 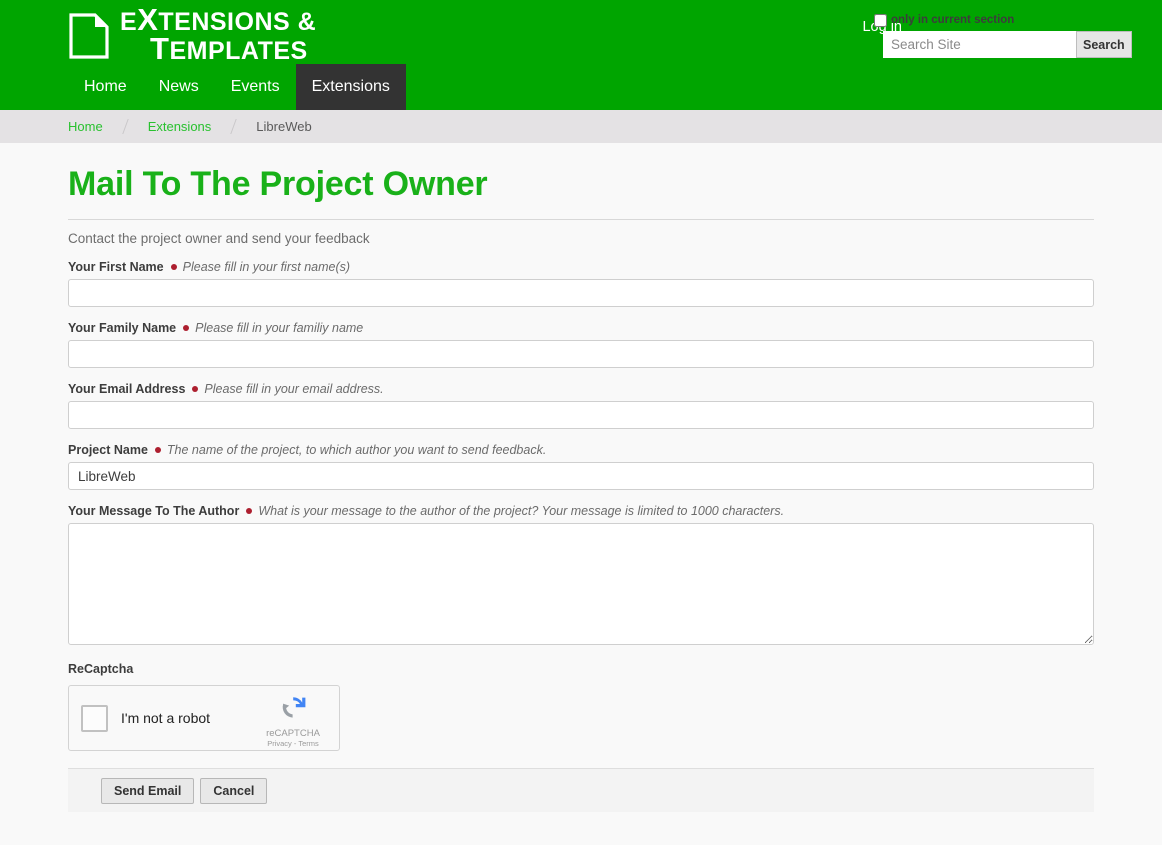 I want to click on search-row: Search, so click(x=1007, y=44).